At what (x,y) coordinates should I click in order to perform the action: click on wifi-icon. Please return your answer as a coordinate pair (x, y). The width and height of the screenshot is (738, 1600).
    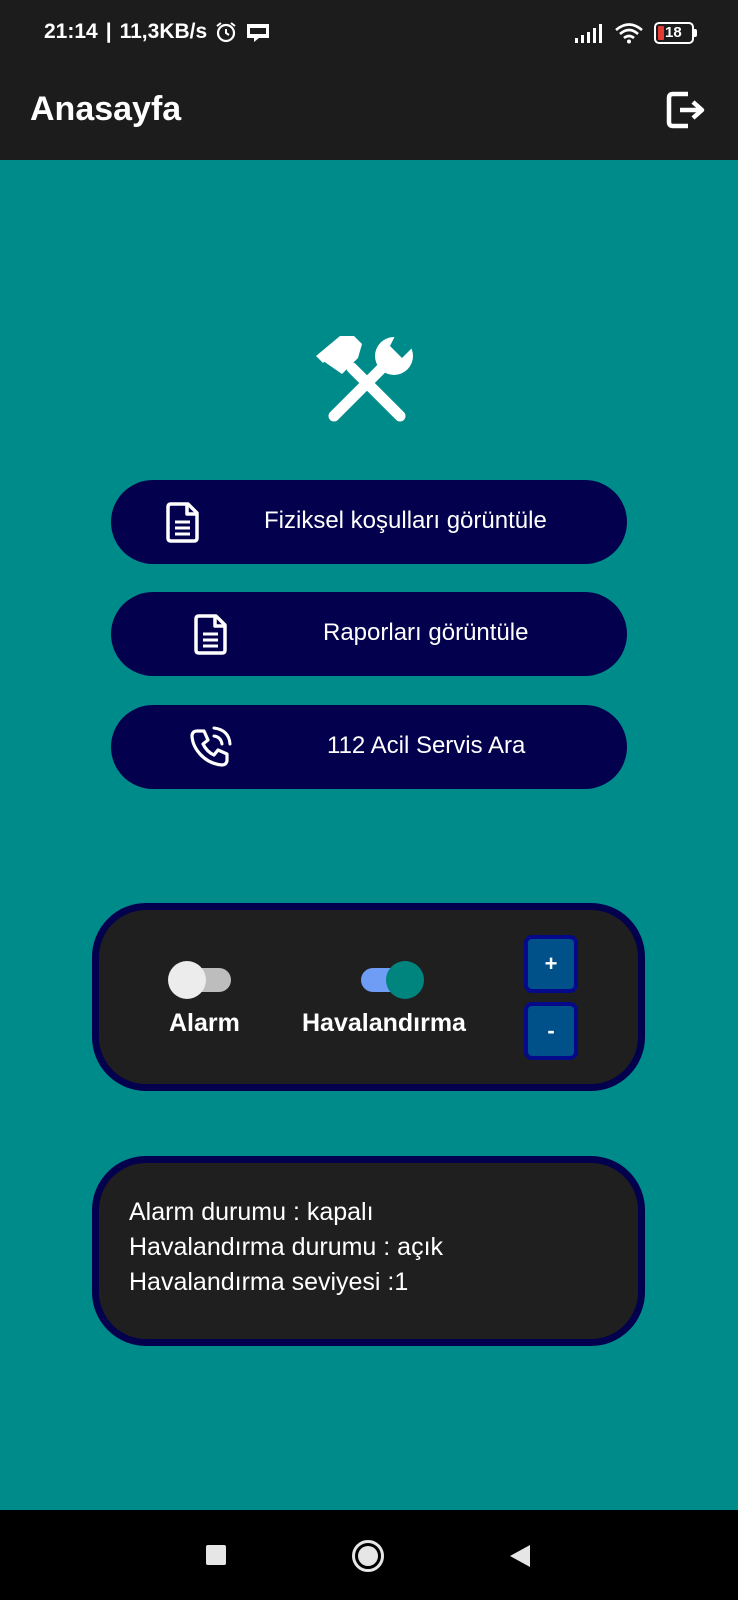
    Looking at the image, I should click on (629, 33).